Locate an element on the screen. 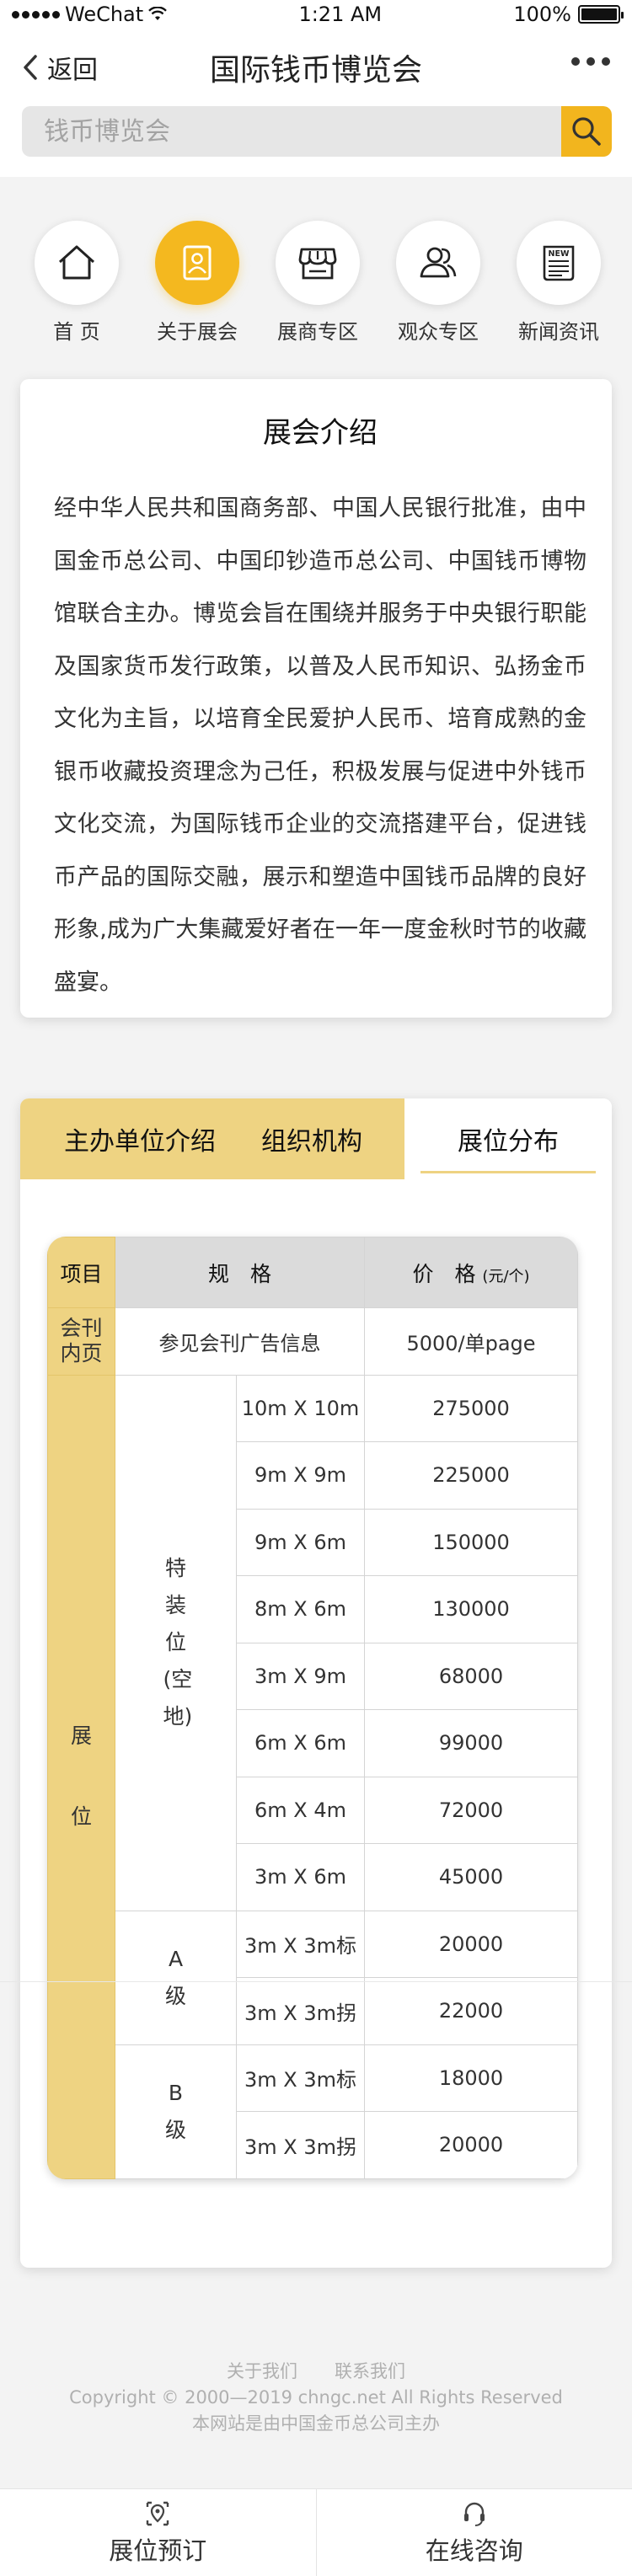 This screenshot has height=2576, width=632. size-cell: 10m X 10m is located at coordinates (301, 1408).